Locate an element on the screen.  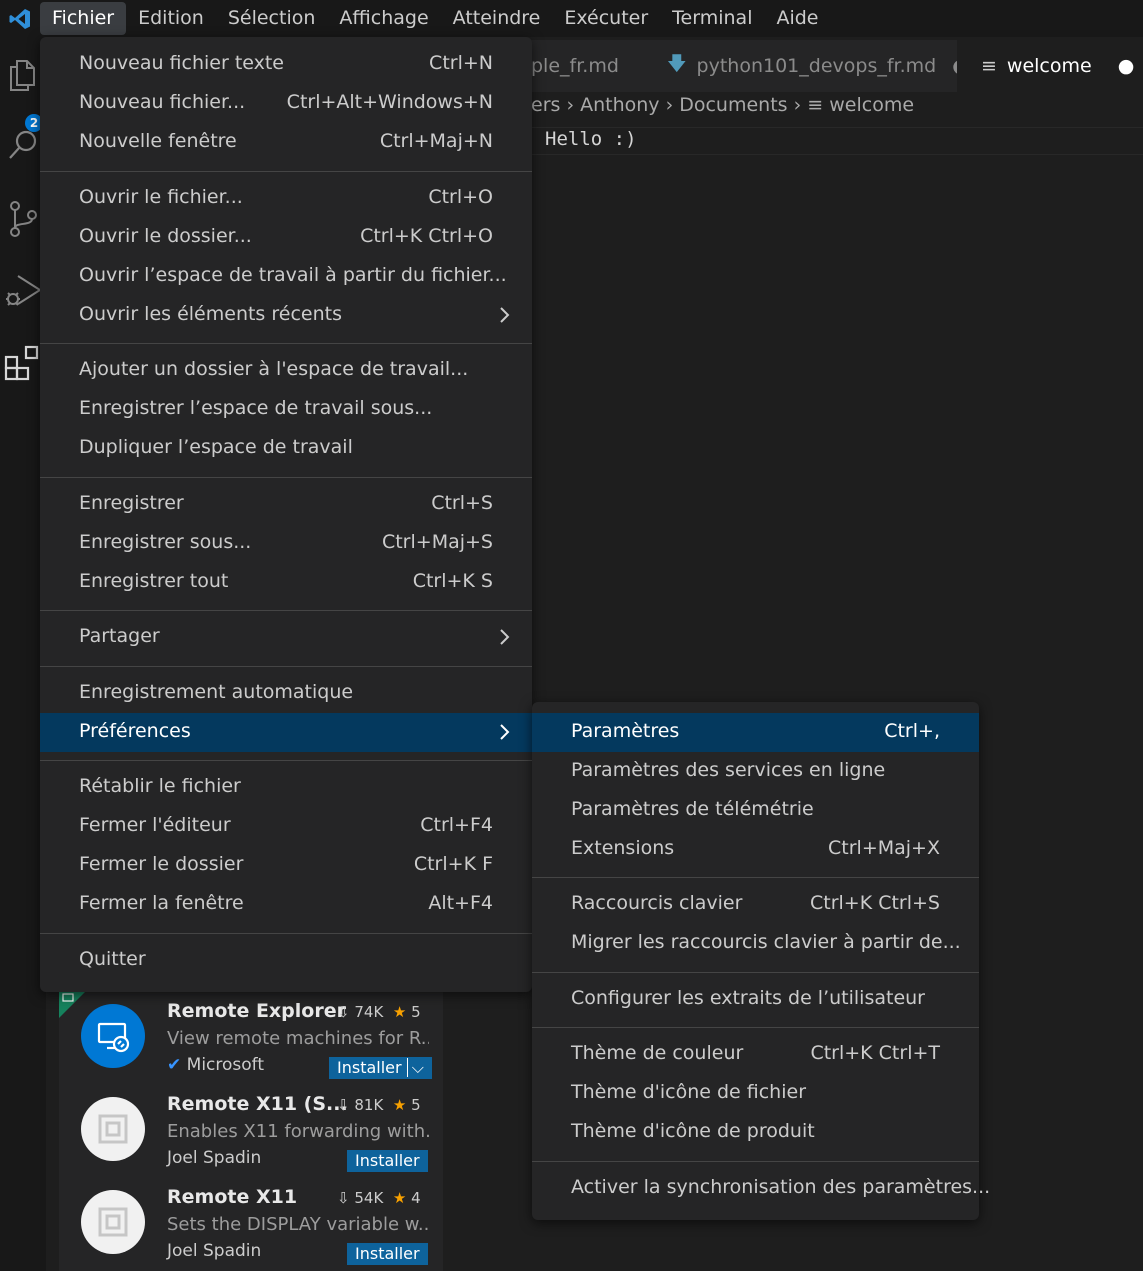
tab-label: python101_devops_fr.md is located at coordinates (816, 66).